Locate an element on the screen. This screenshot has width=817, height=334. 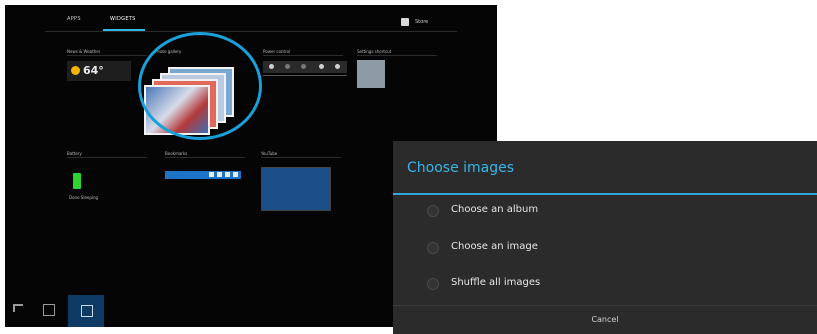
settings-shortcut-widget is located at coordinates (371, 74).